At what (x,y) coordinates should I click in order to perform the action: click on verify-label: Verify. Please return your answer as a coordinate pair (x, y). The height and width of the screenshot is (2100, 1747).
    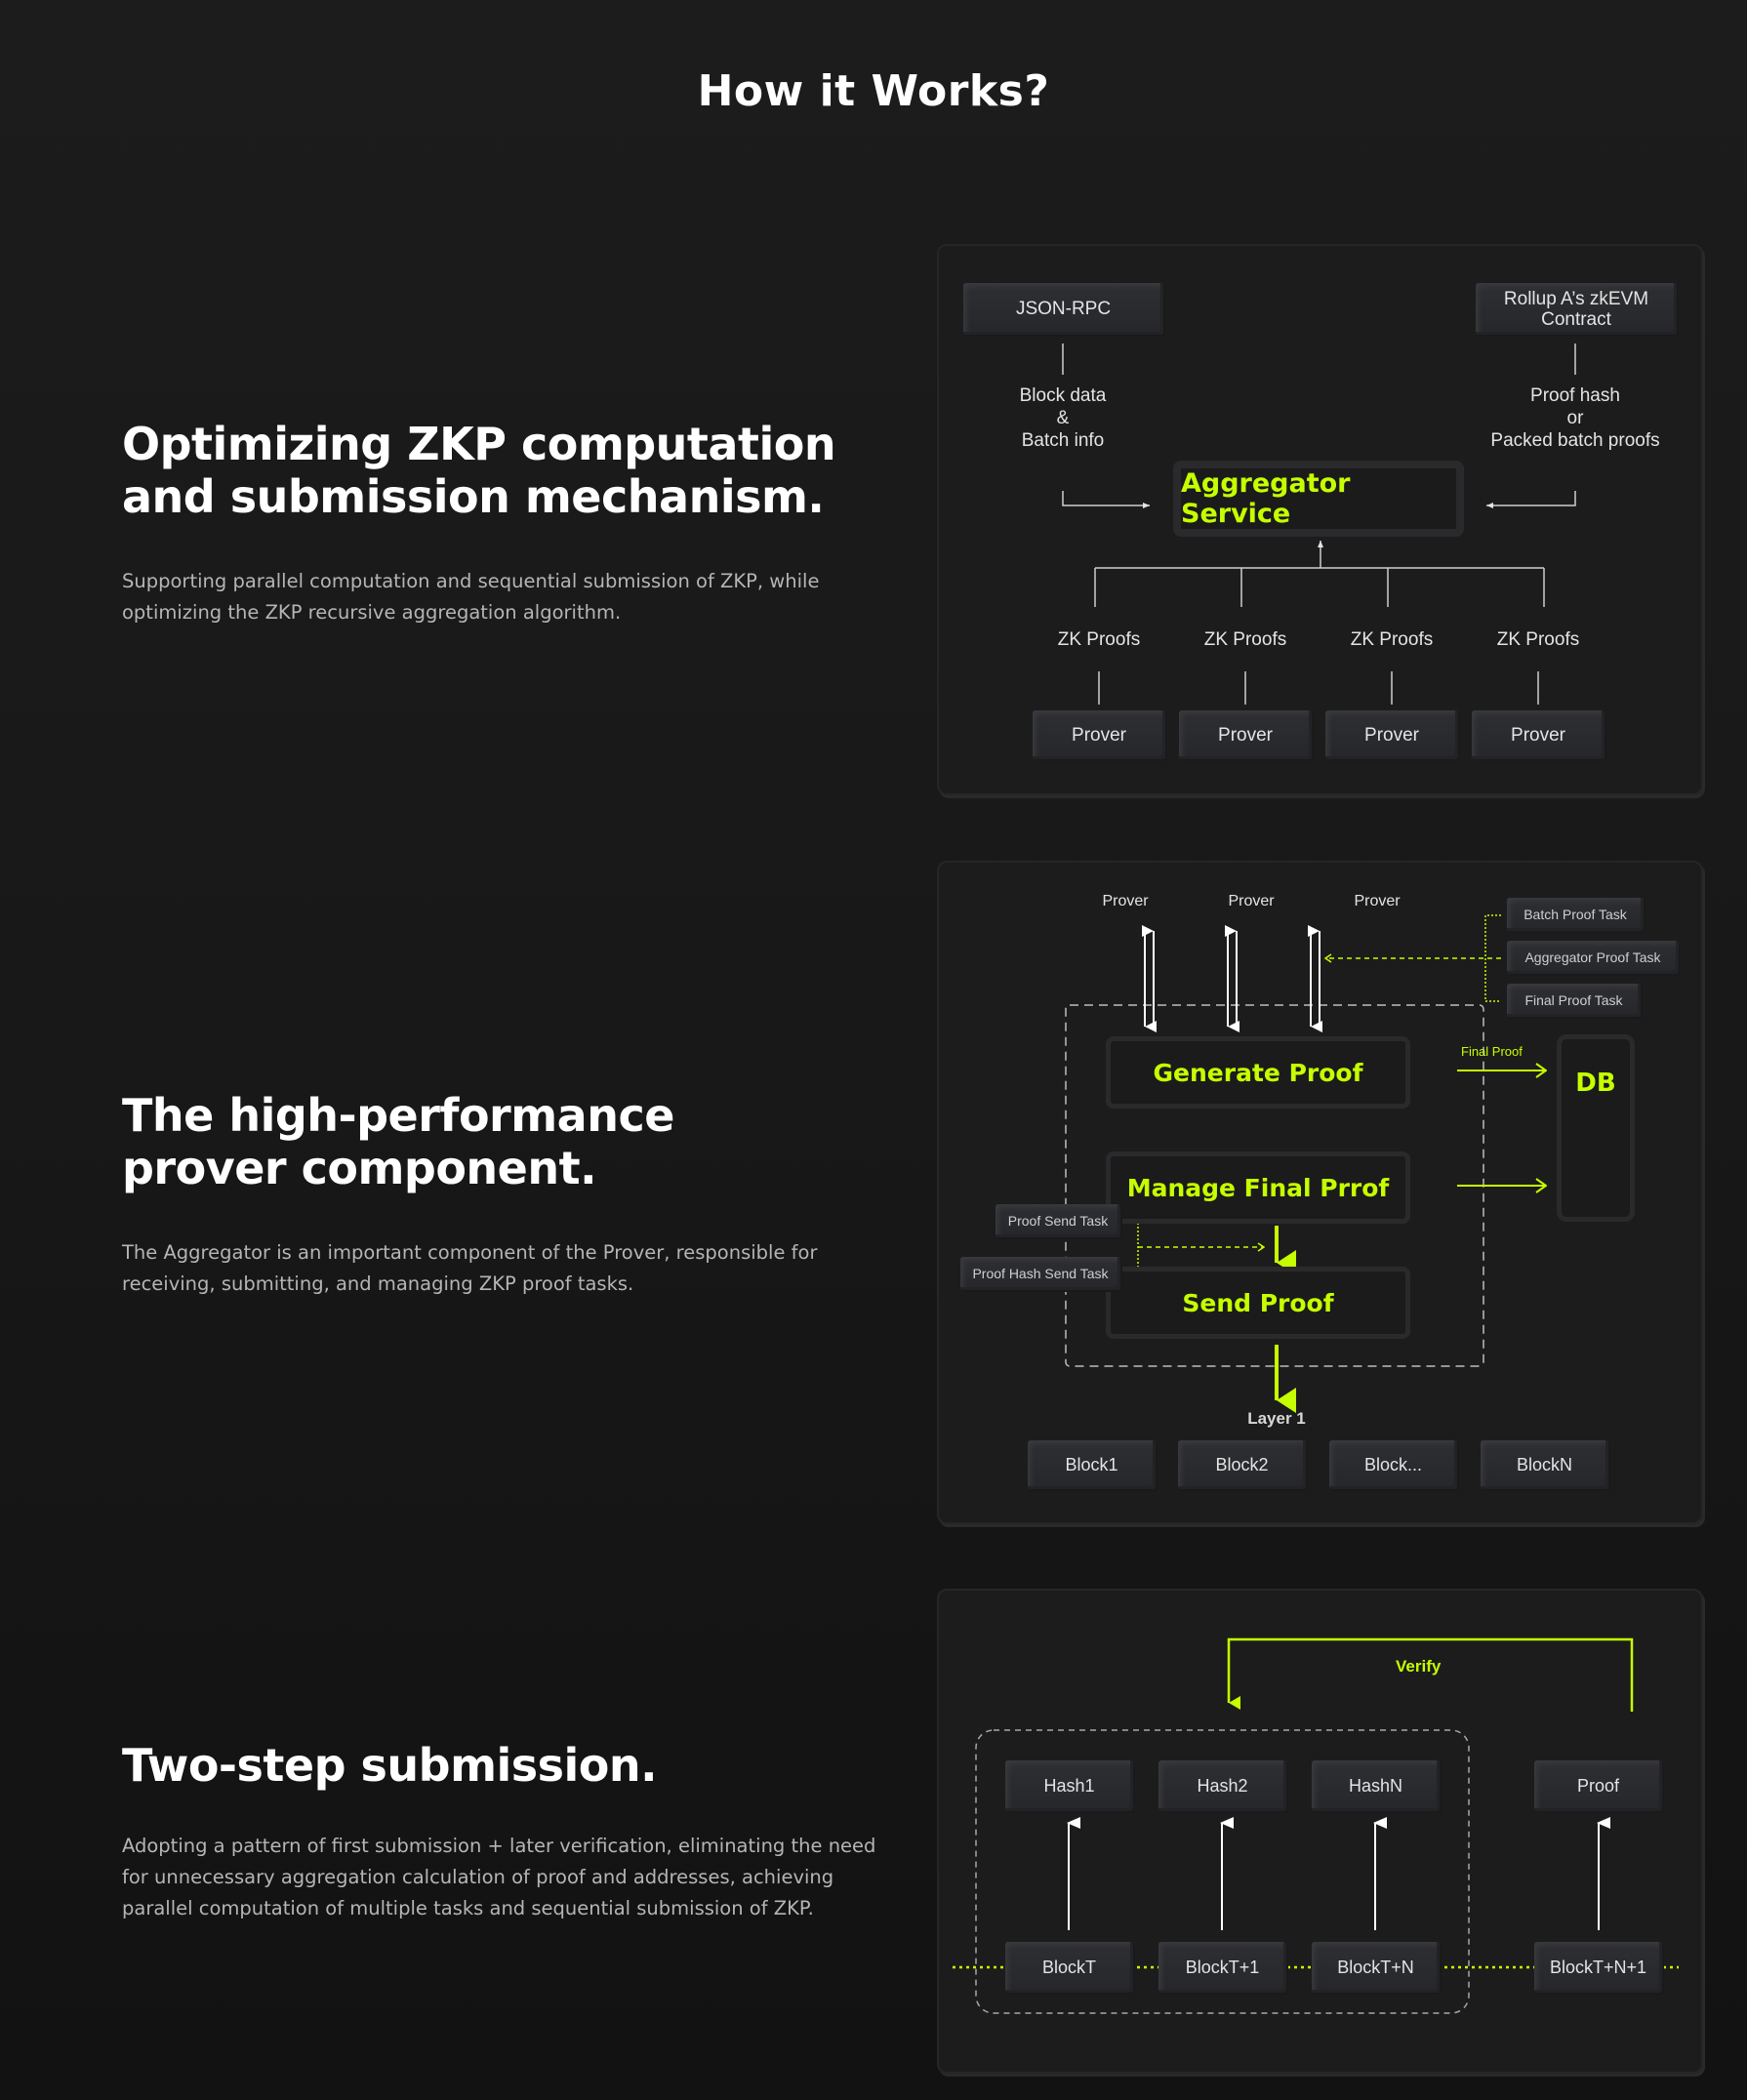
    Looking at the image, I should click on (1419, 1666).